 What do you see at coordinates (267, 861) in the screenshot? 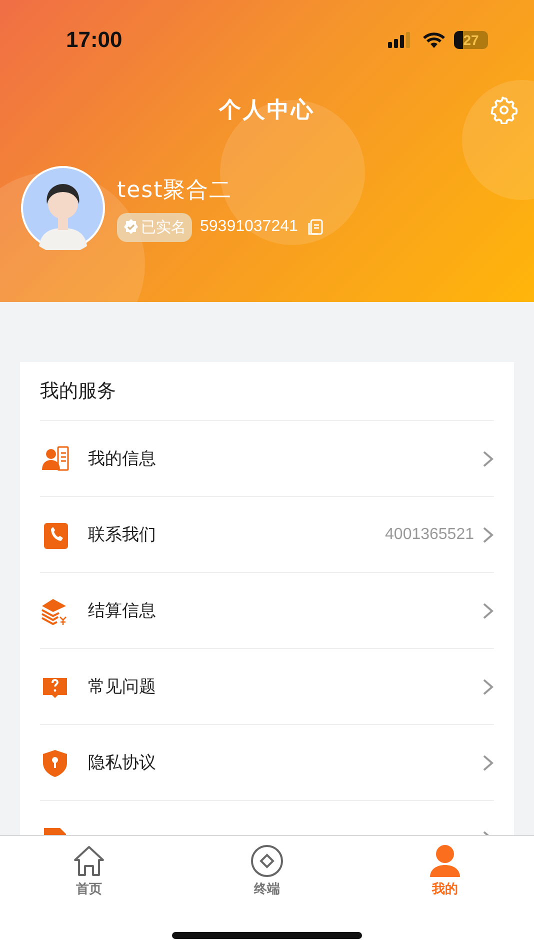
I see `diamond-circle-icon` at bounding box center [267, 861].